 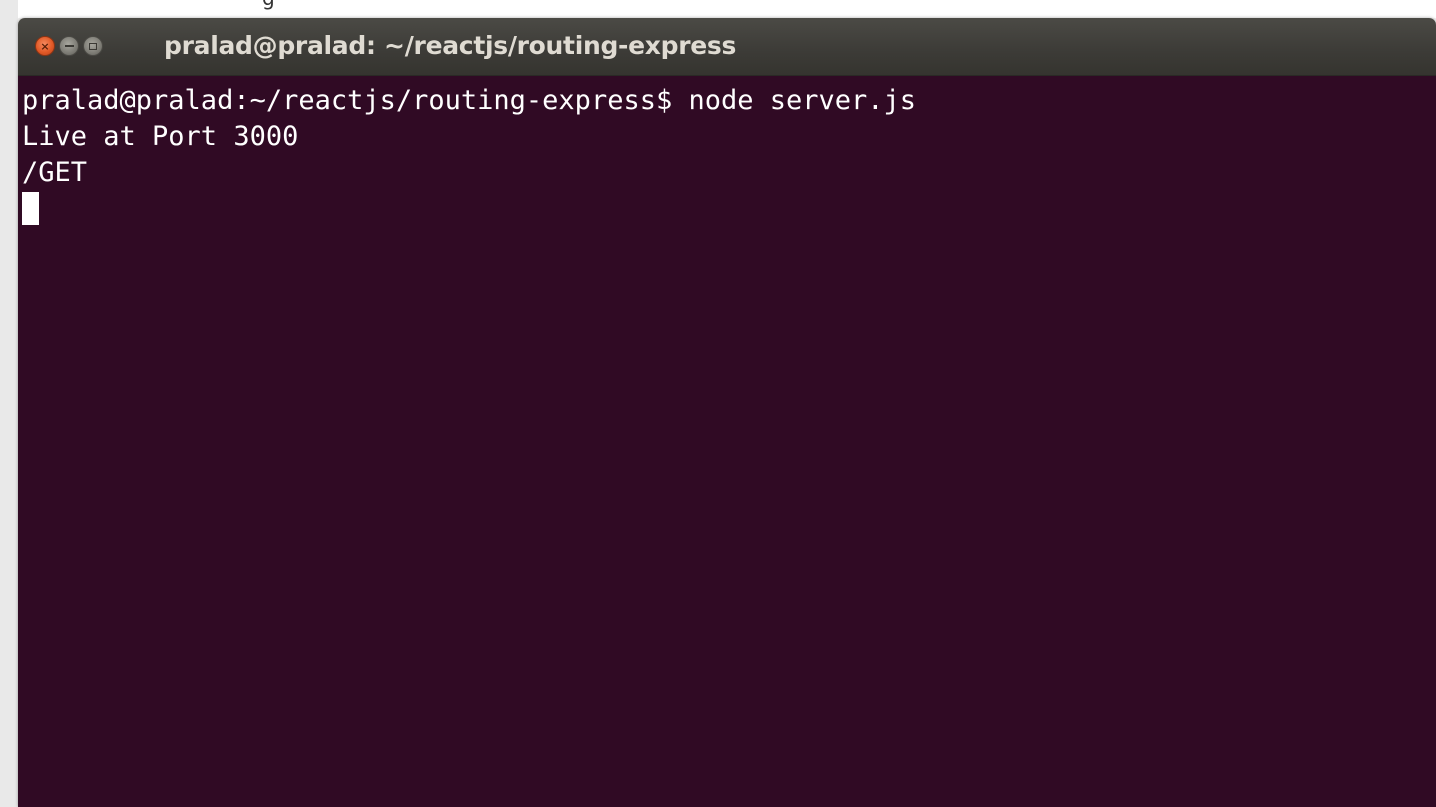 I want to click on terminal-cursor, so click(x=30, y=208).